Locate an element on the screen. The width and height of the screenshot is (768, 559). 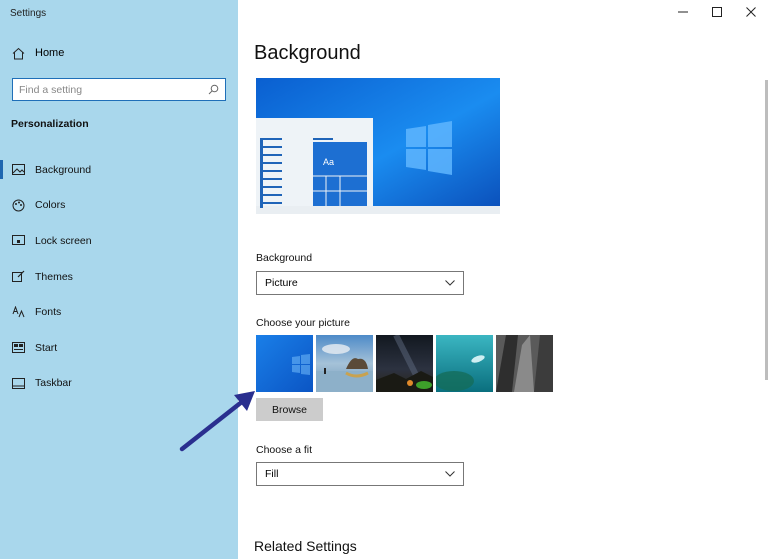
background-preview: Aa is located at coordinates (378, 146).